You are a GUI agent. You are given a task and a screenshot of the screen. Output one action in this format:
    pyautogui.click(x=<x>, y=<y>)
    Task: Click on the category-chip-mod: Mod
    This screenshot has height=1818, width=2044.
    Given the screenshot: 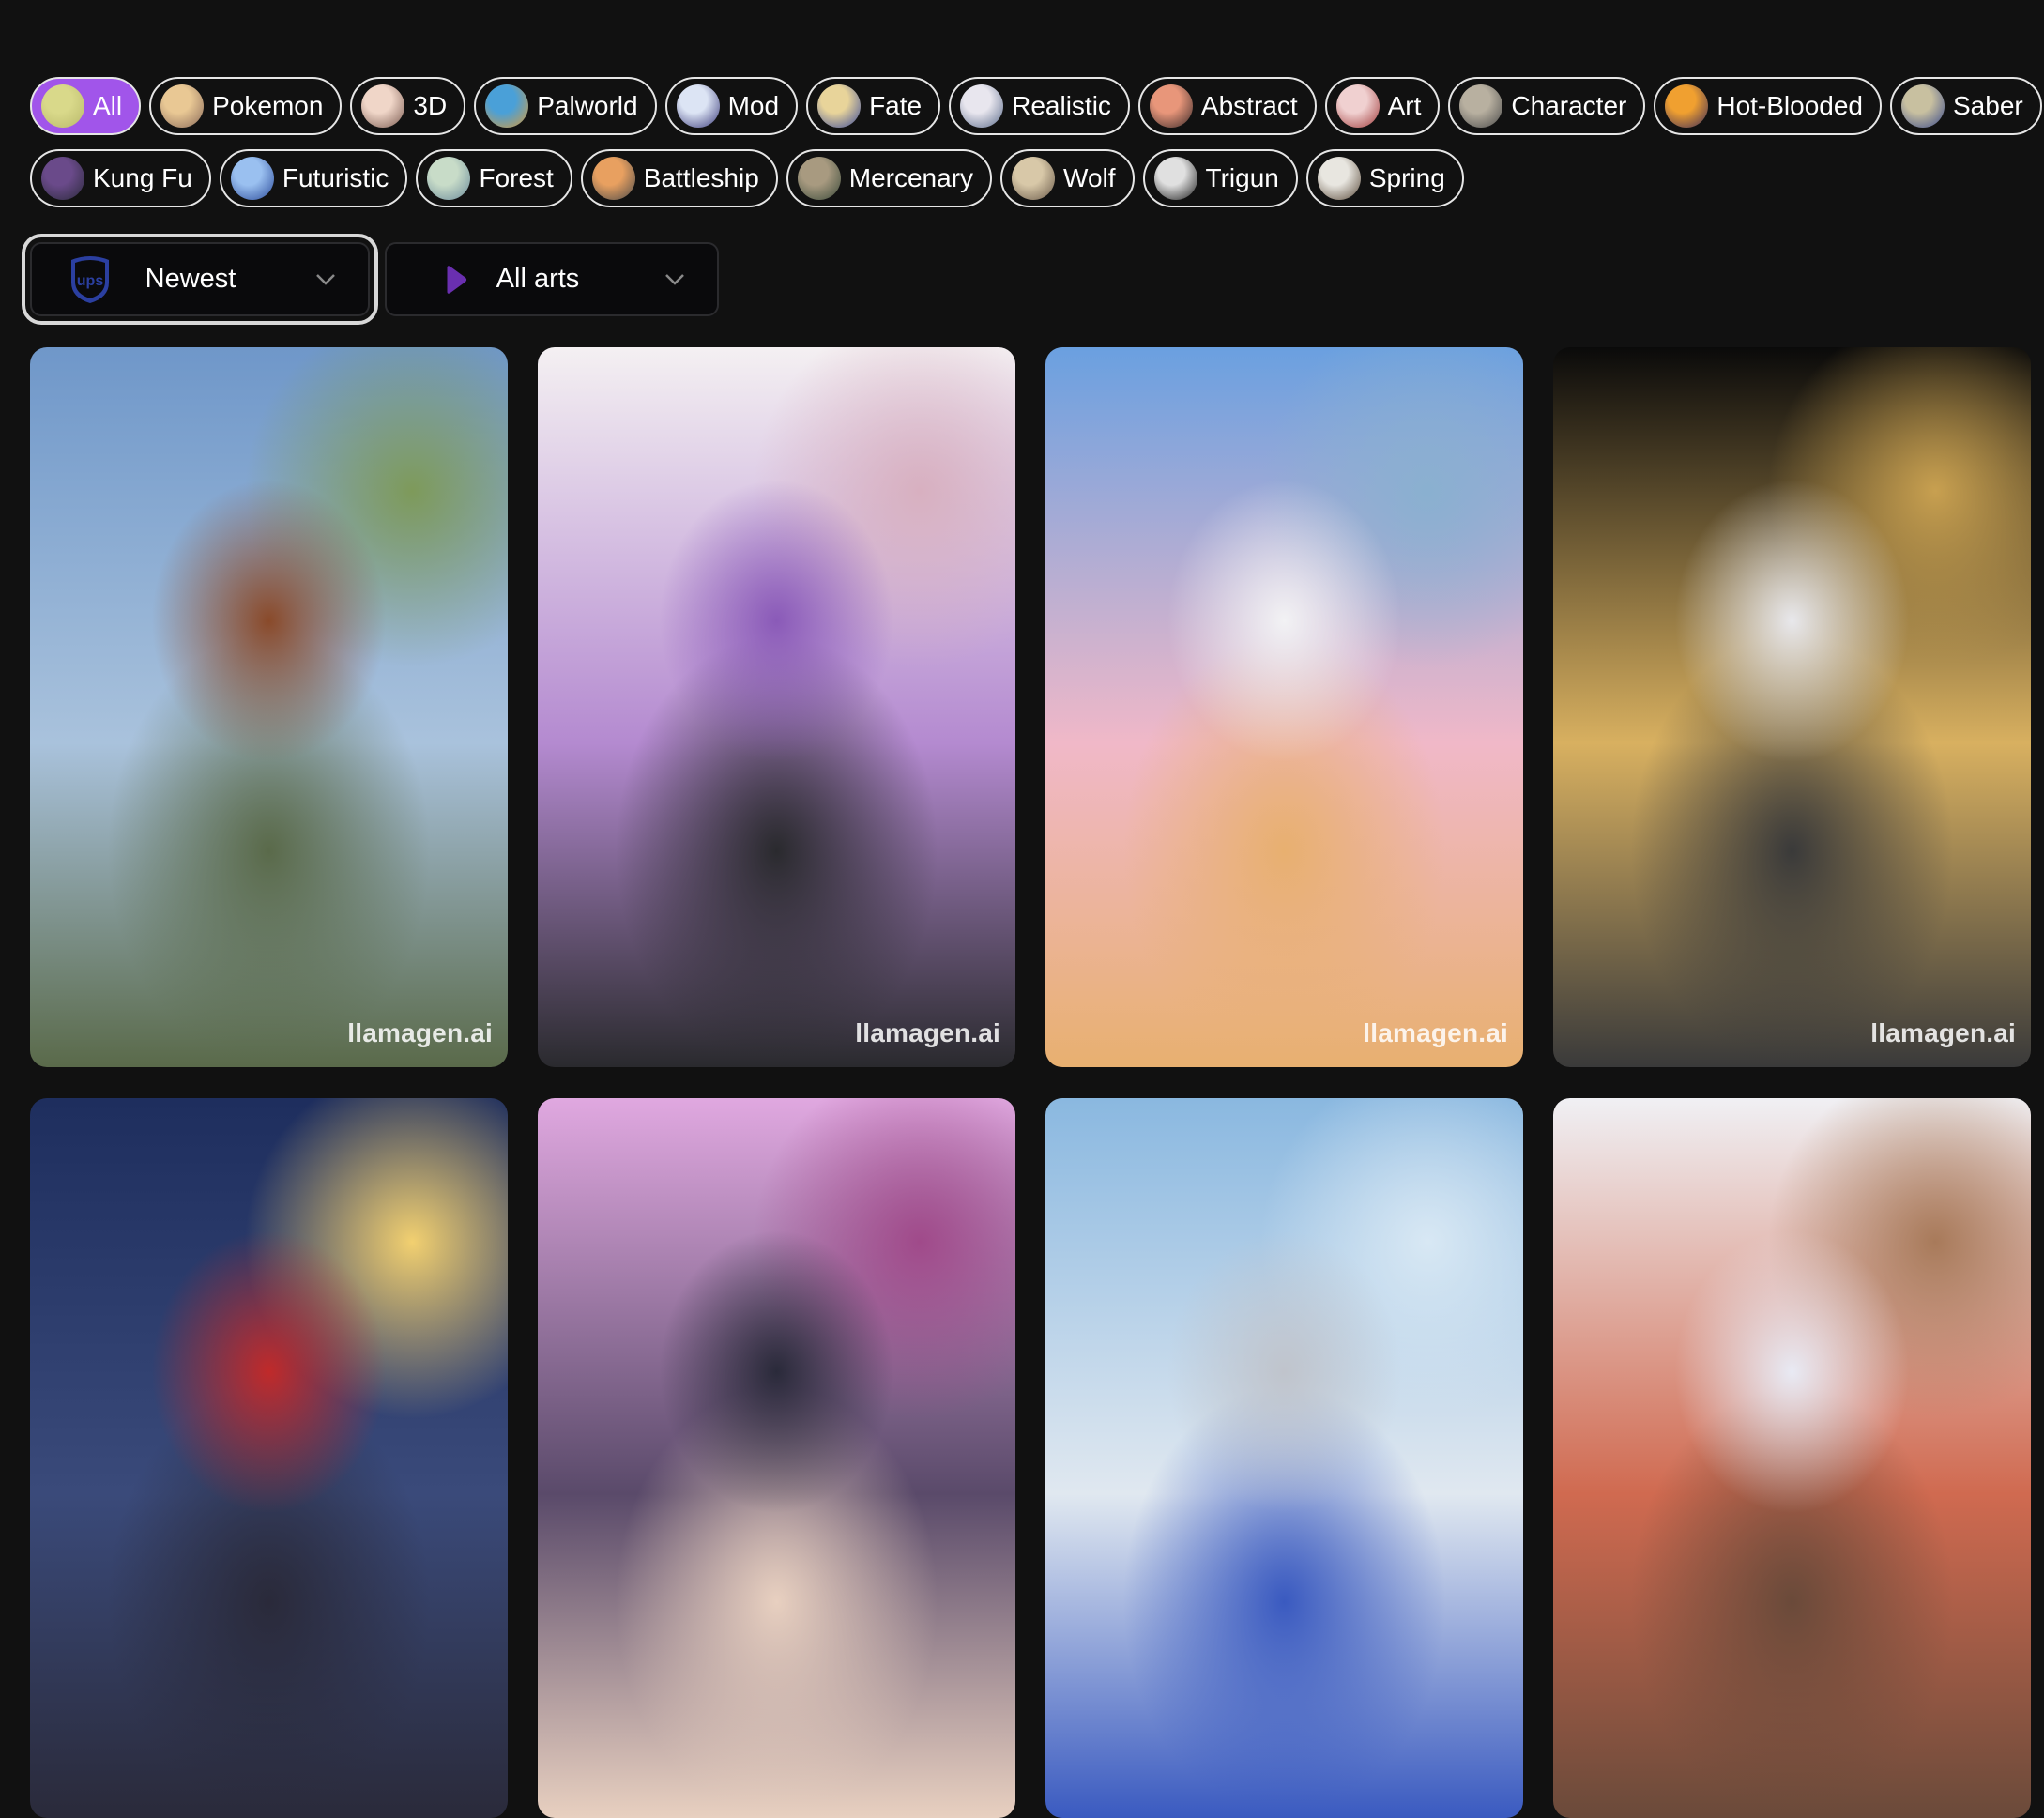 What is the action you would take?
    pyautogui.click(x=731, y=106)
    